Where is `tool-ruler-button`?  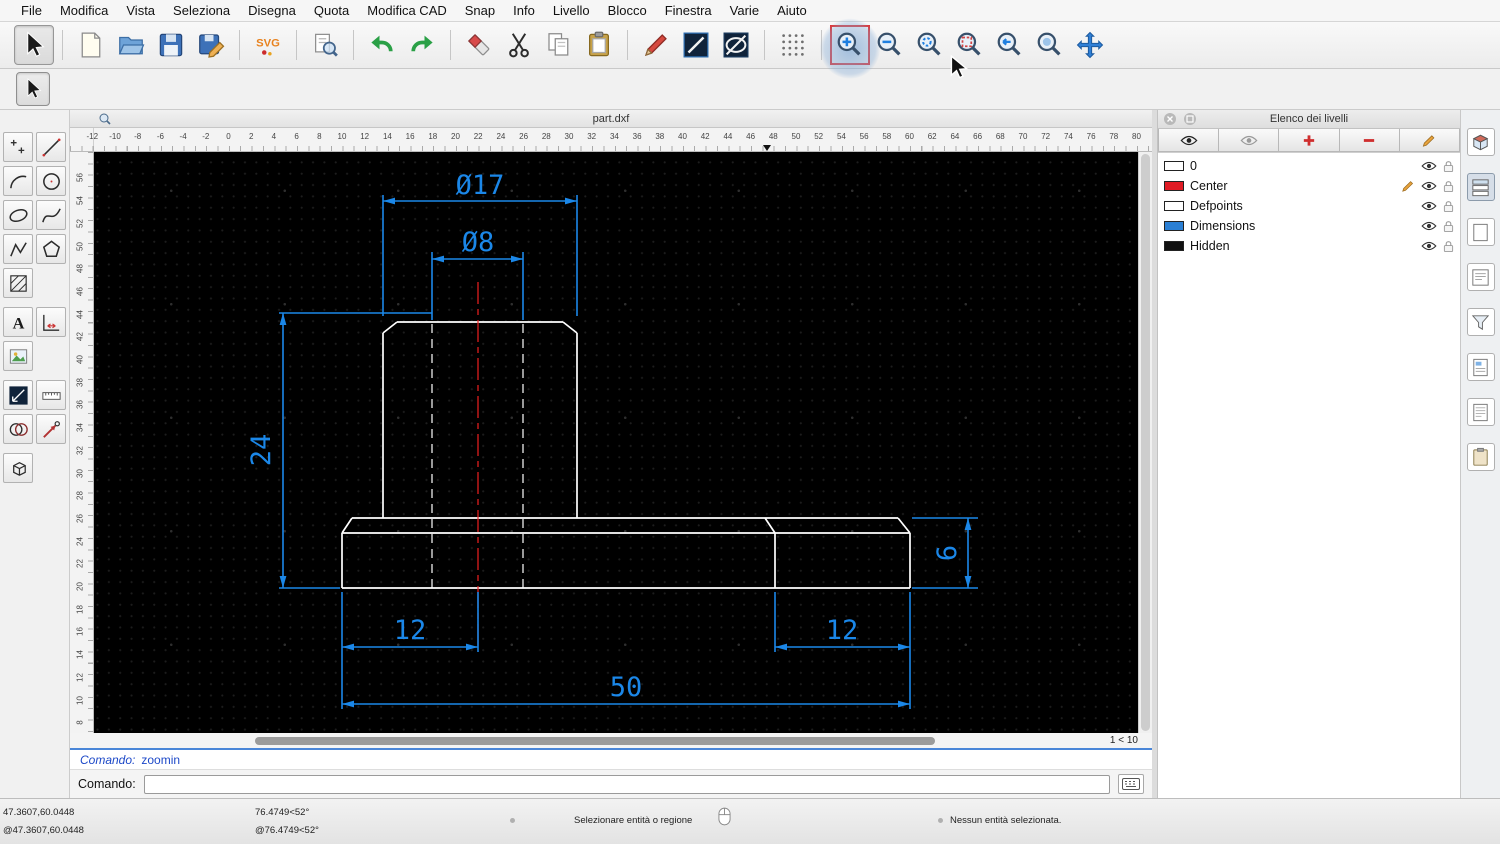 tool-ruler-button is located at coordinates (51, 395).